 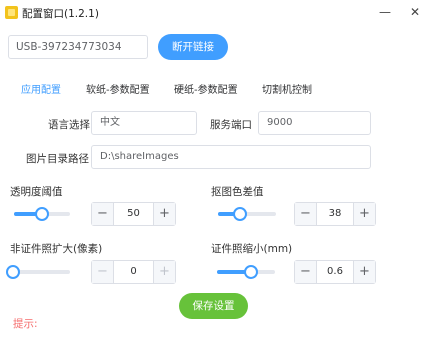 What do you see at coordinates (415, 12) in the screenshot?
I see `close-icon: ✕` at bounding box center [415, 12].